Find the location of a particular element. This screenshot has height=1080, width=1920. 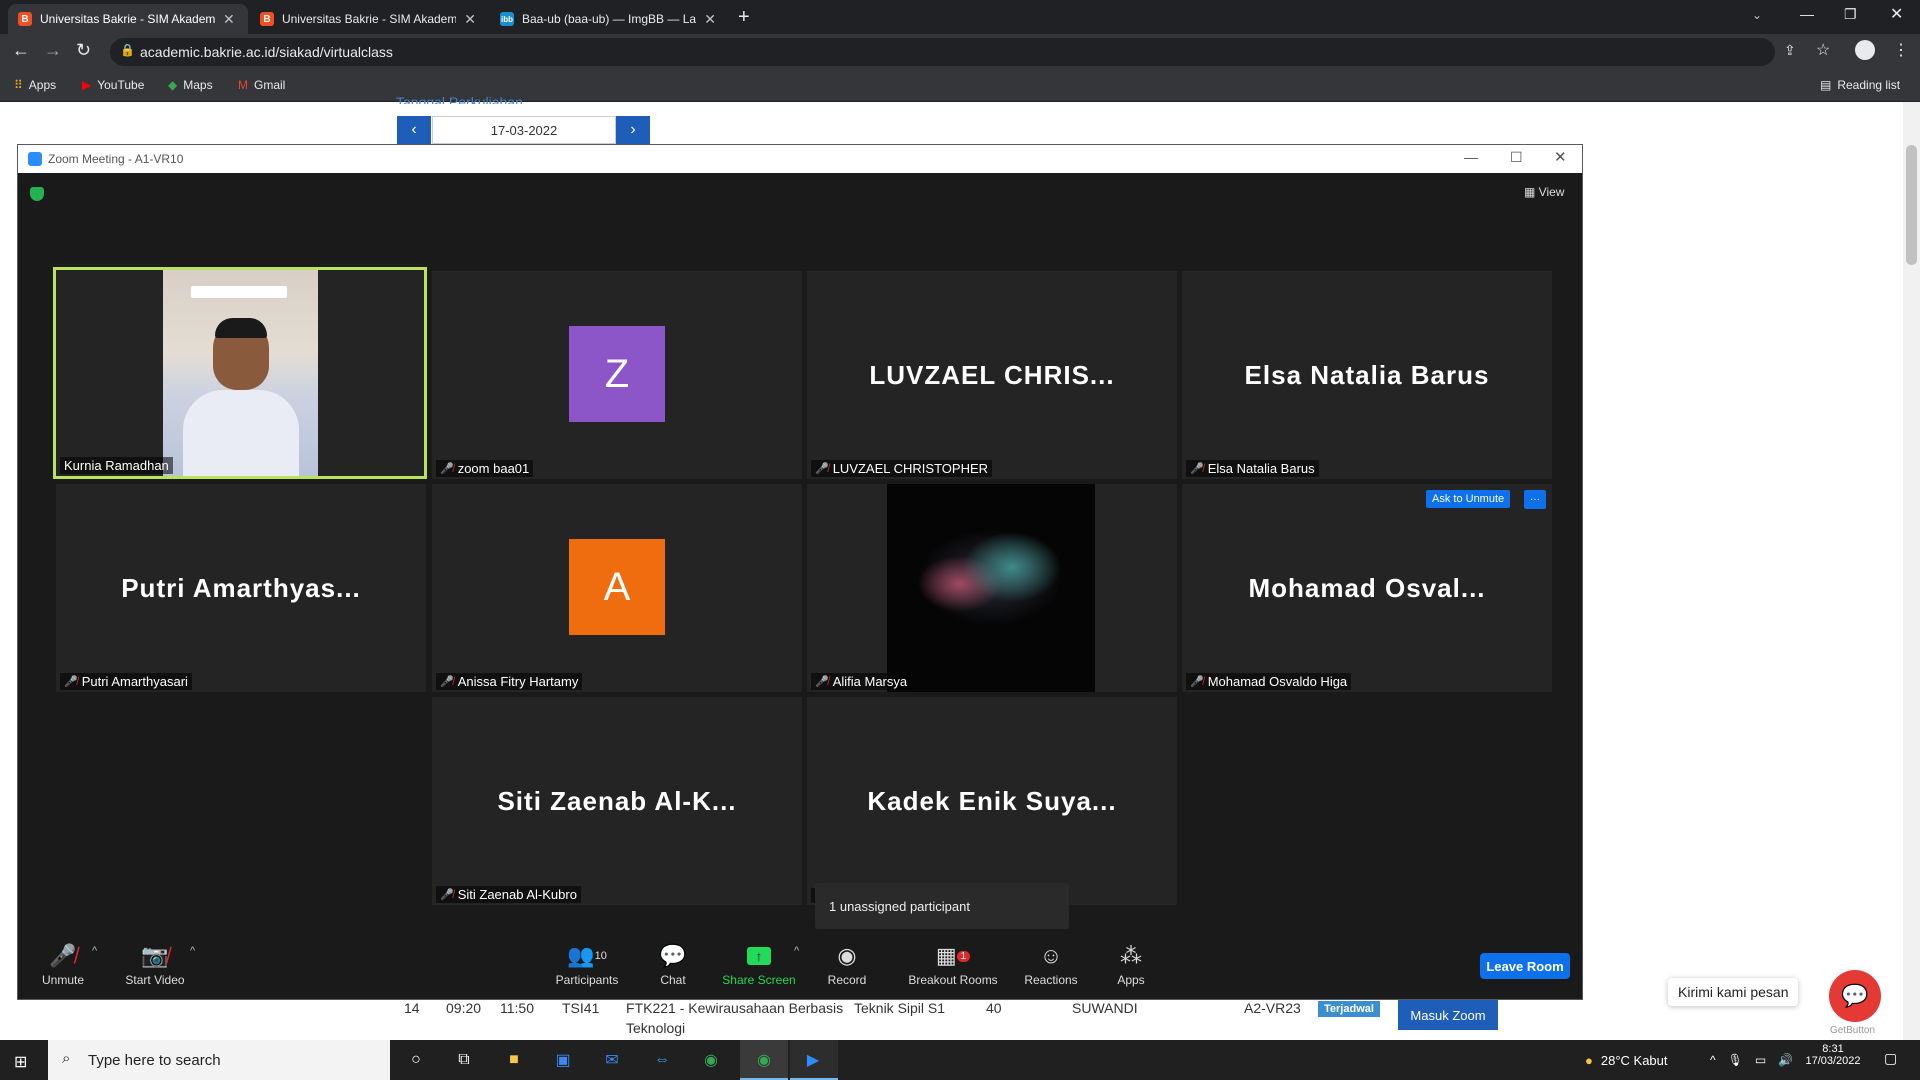

zoom-maximize-icon: ☐ is located at coordinates (1516, 157).